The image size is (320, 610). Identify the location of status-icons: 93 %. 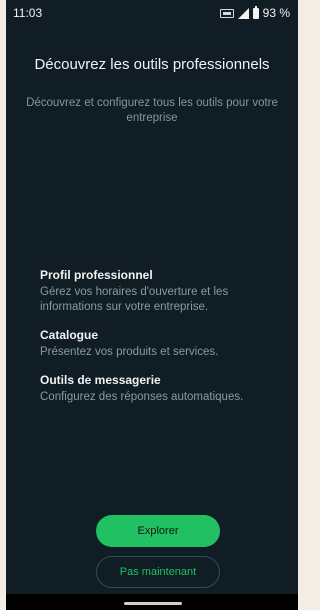
(254, 12).